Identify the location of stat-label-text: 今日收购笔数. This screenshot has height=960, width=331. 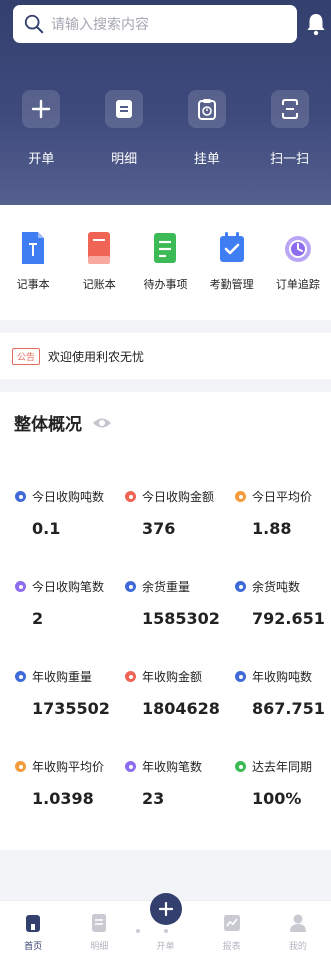
(68, 587).